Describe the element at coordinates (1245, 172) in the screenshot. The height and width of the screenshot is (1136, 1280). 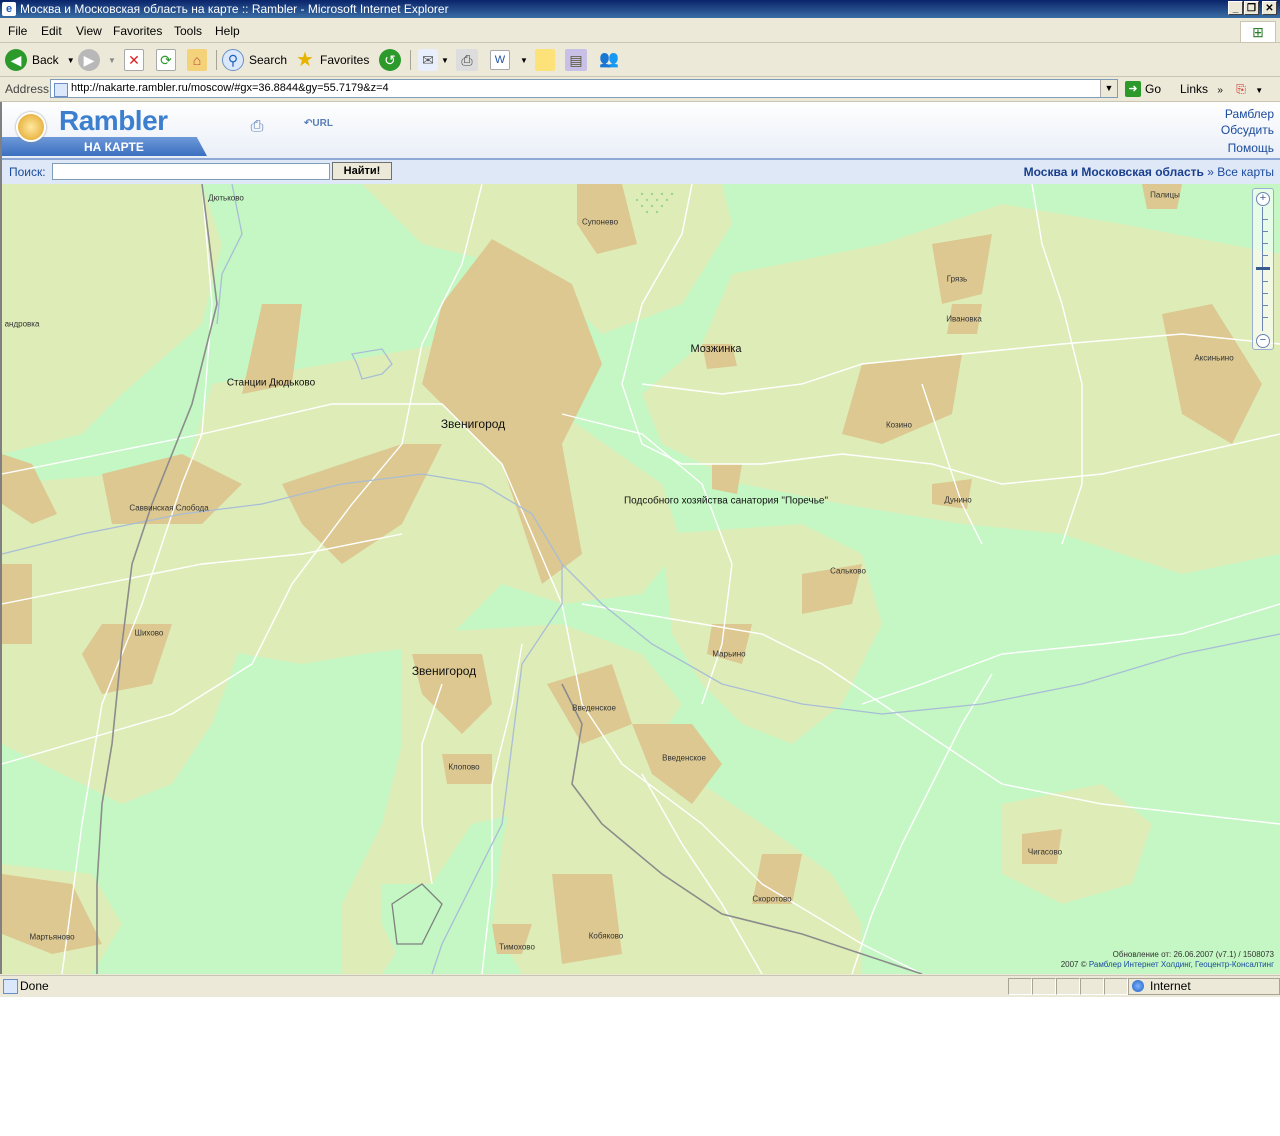
I see `all-maps-link: Все карты` at that location.